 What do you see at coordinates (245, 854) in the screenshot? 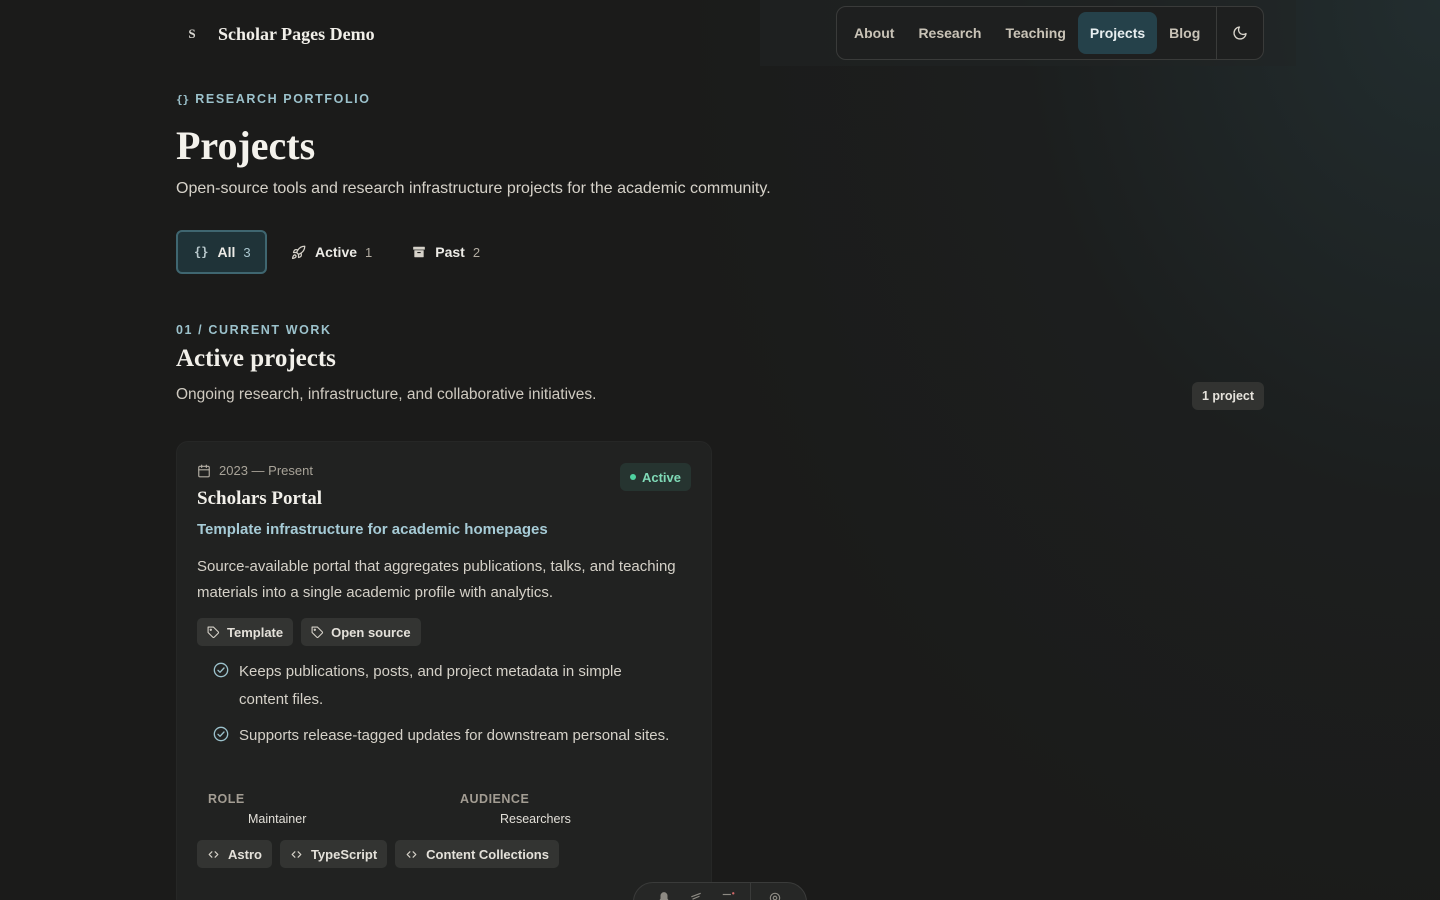
I see `tech-label: Astro` at bounding box center [245, 854].